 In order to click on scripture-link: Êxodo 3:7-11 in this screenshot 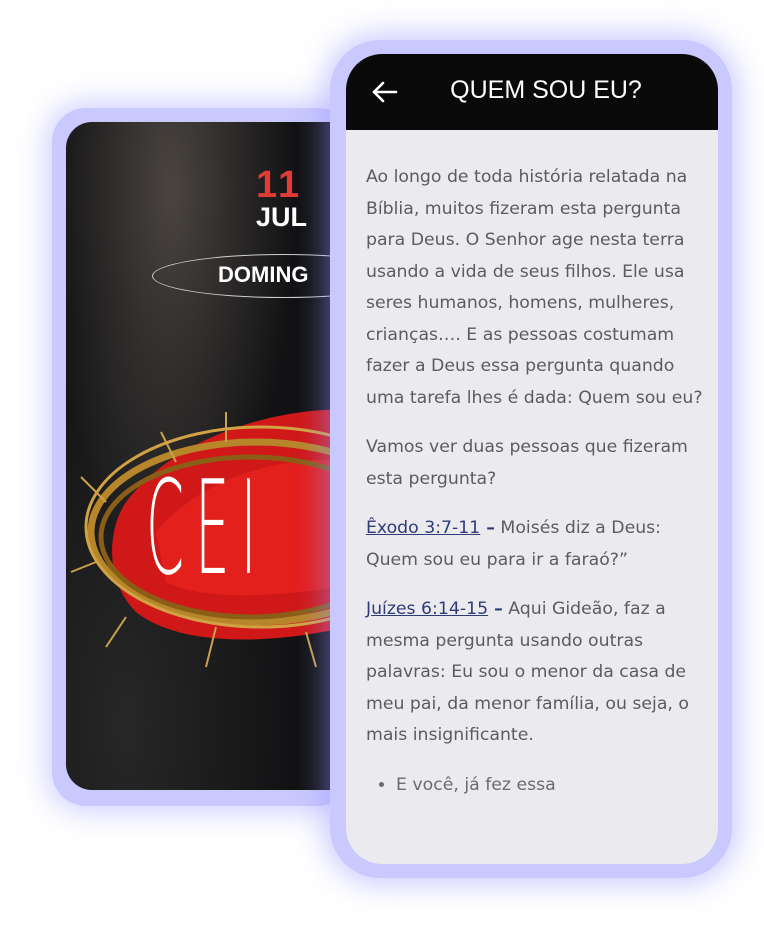, I will do `click(423, 528)`.